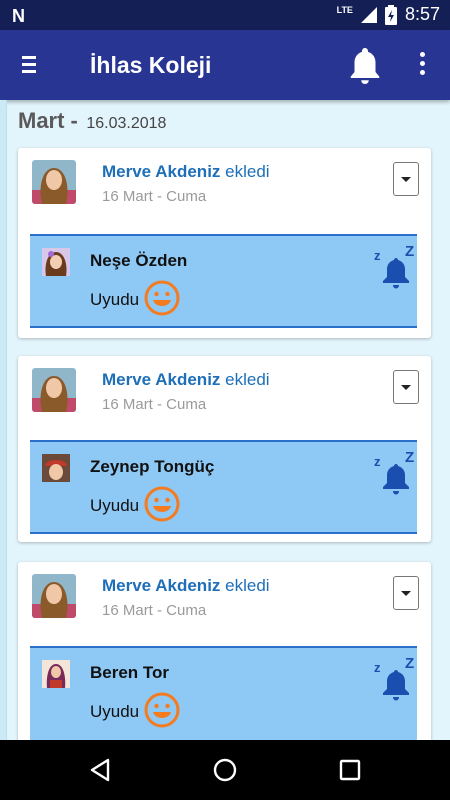  What do you see at coordinates (18, 16) in the screenshot?
I see `n-logo-icon: N` at bounding box center [18, 16].